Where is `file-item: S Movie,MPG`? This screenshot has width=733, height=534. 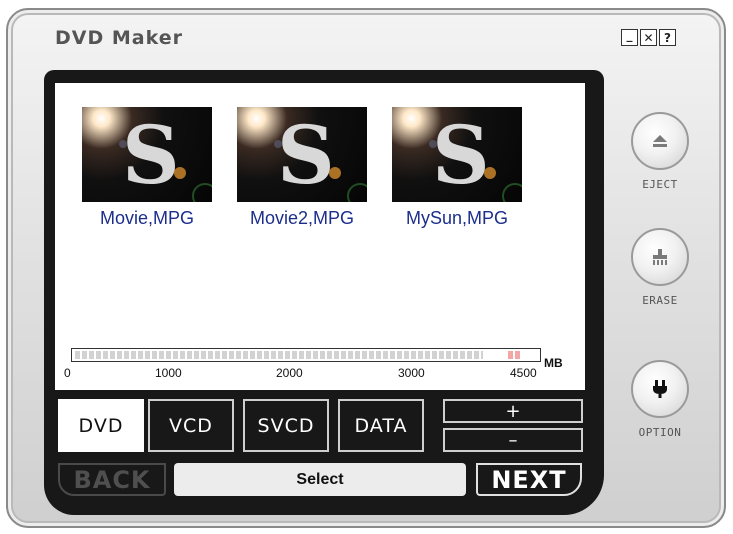 file-item: S Movie,MPG is located at coordinates (147, 168).